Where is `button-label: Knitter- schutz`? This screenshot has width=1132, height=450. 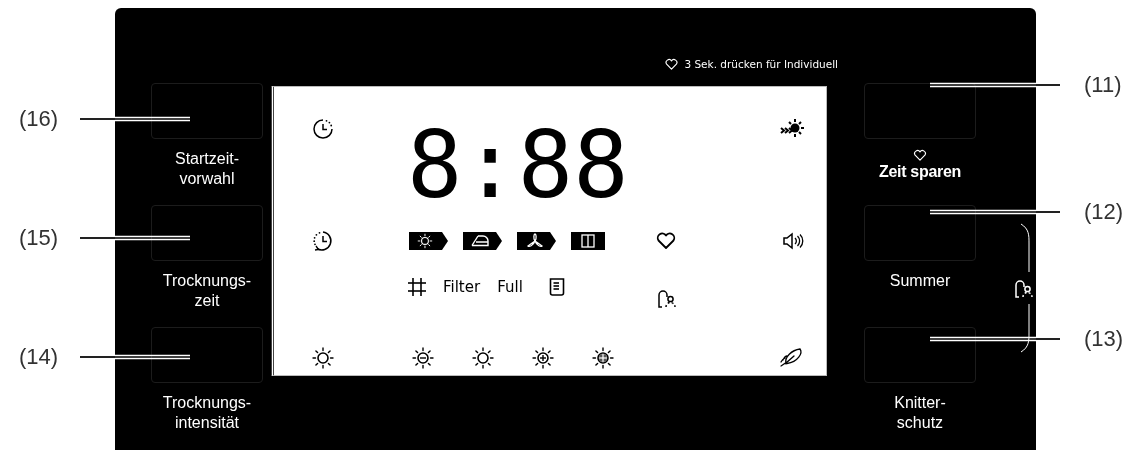
button-label: Knitter- schutz is located at coordinates (920, 413).